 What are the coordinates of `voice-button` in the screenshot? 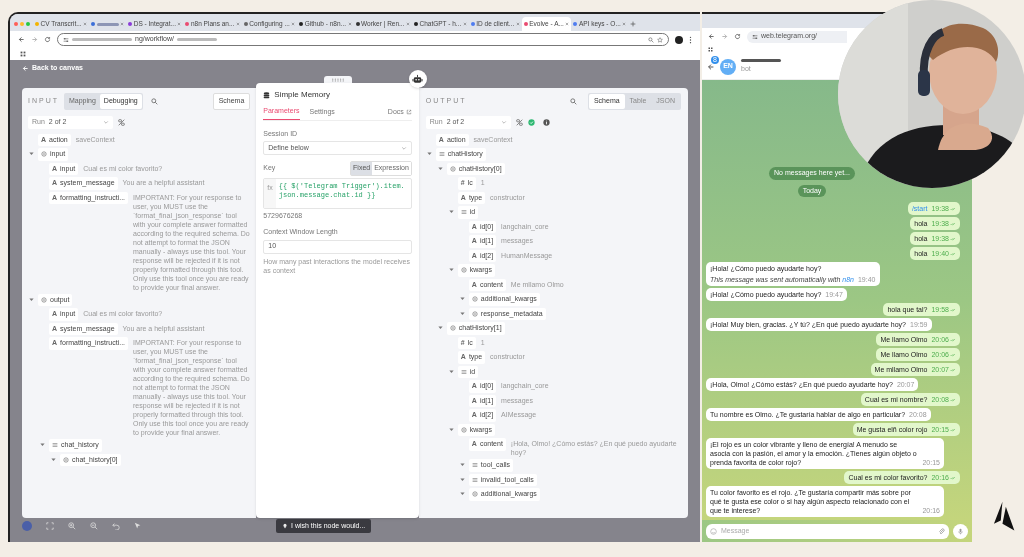 It's located at (960, 531).